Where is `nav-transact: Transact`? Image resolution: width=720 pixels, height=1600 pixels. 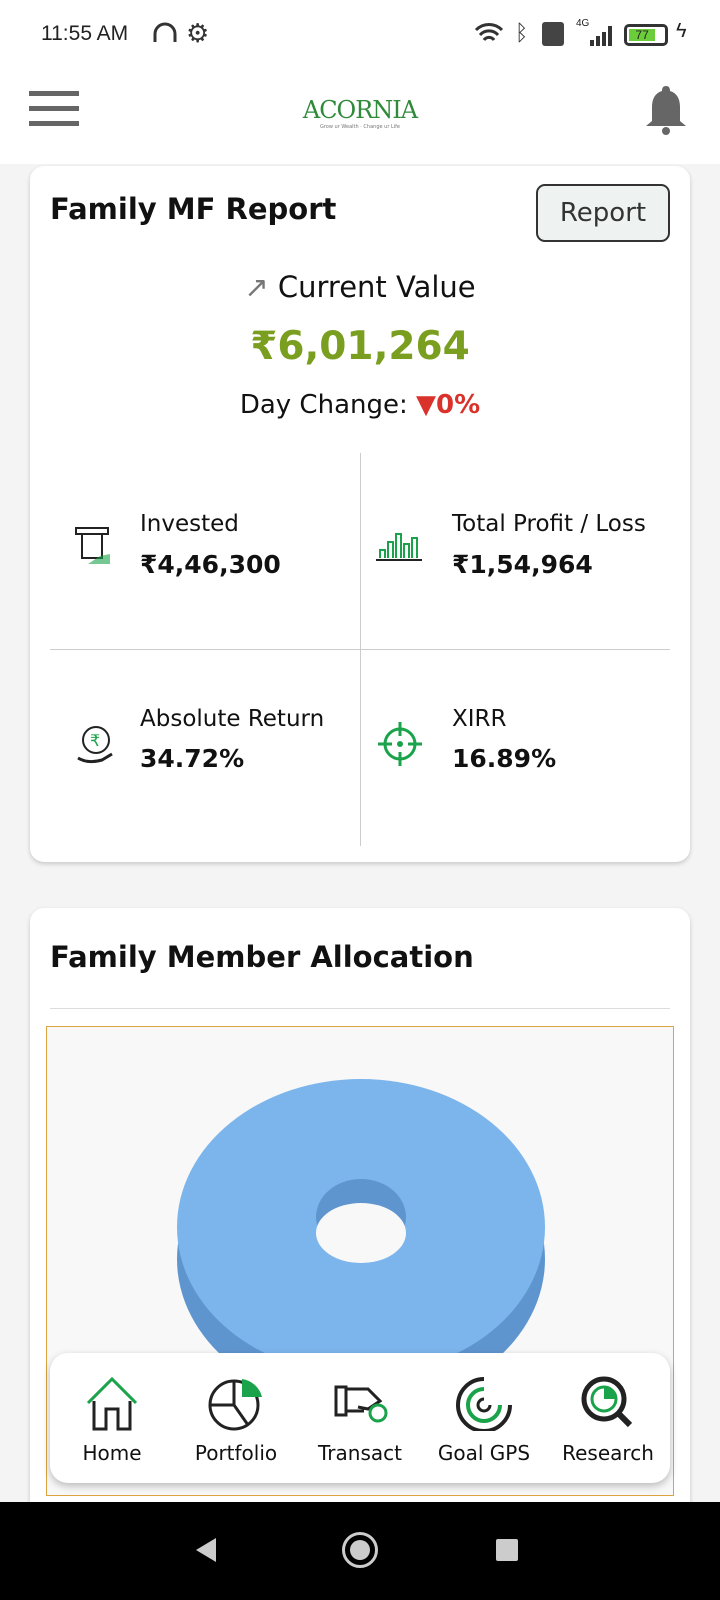 nav-transact: Transact is located at coordinates (360, 1420).